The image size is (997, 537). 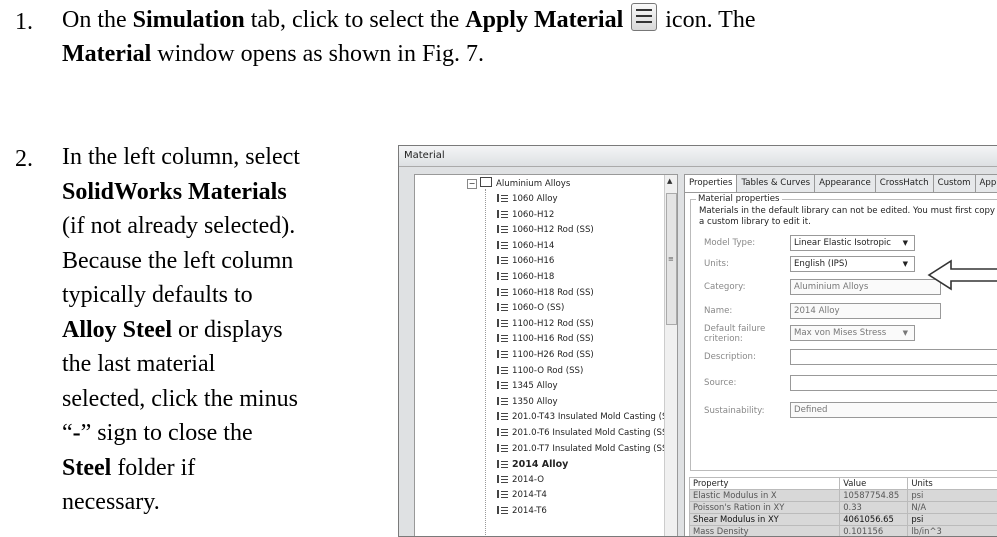 I want to click on failure-criterion-select: Max von Mises Stress▼, so click(x=852, y=333).